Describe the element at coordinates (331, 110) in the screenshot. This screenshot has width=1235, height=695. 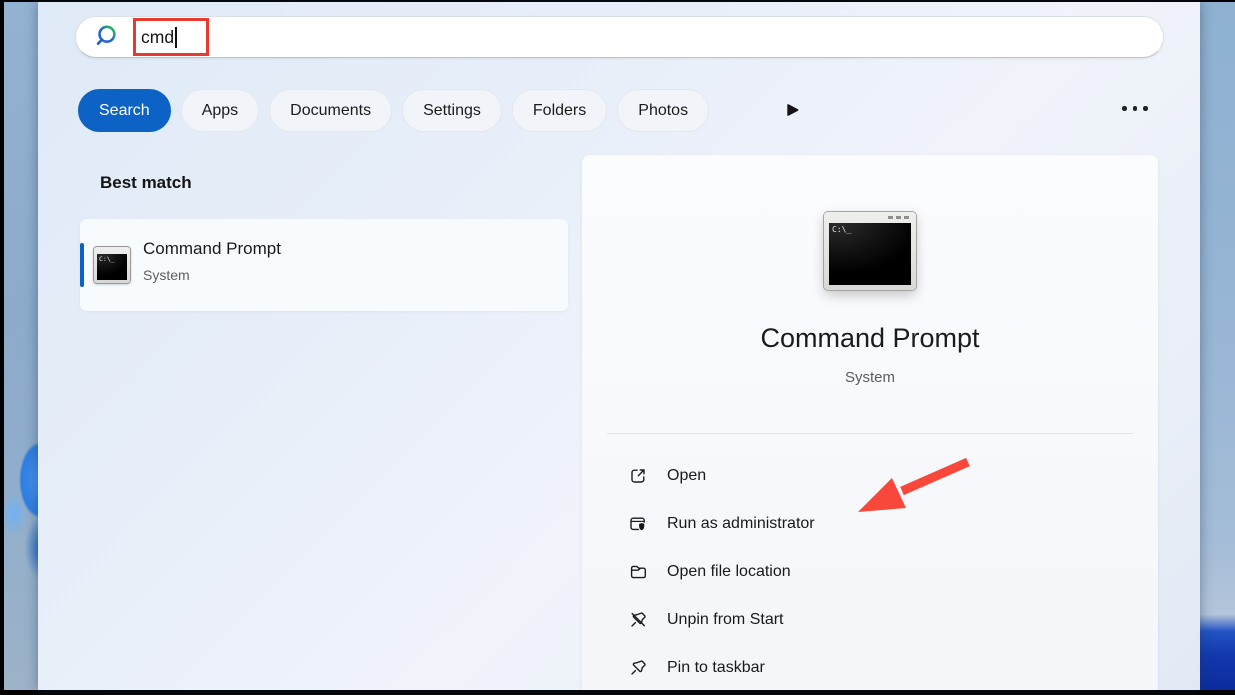
I see `tab-documents: Documents` at that location.